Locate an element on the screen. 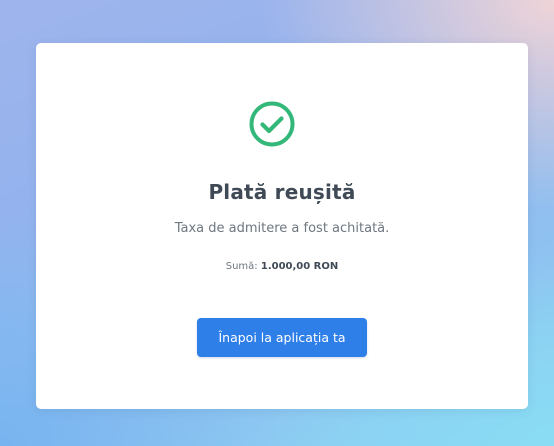 The image size is (554, 446). payment-success-message: Taxa de admitere a fost achitată. is located at coordinates (282, 228).